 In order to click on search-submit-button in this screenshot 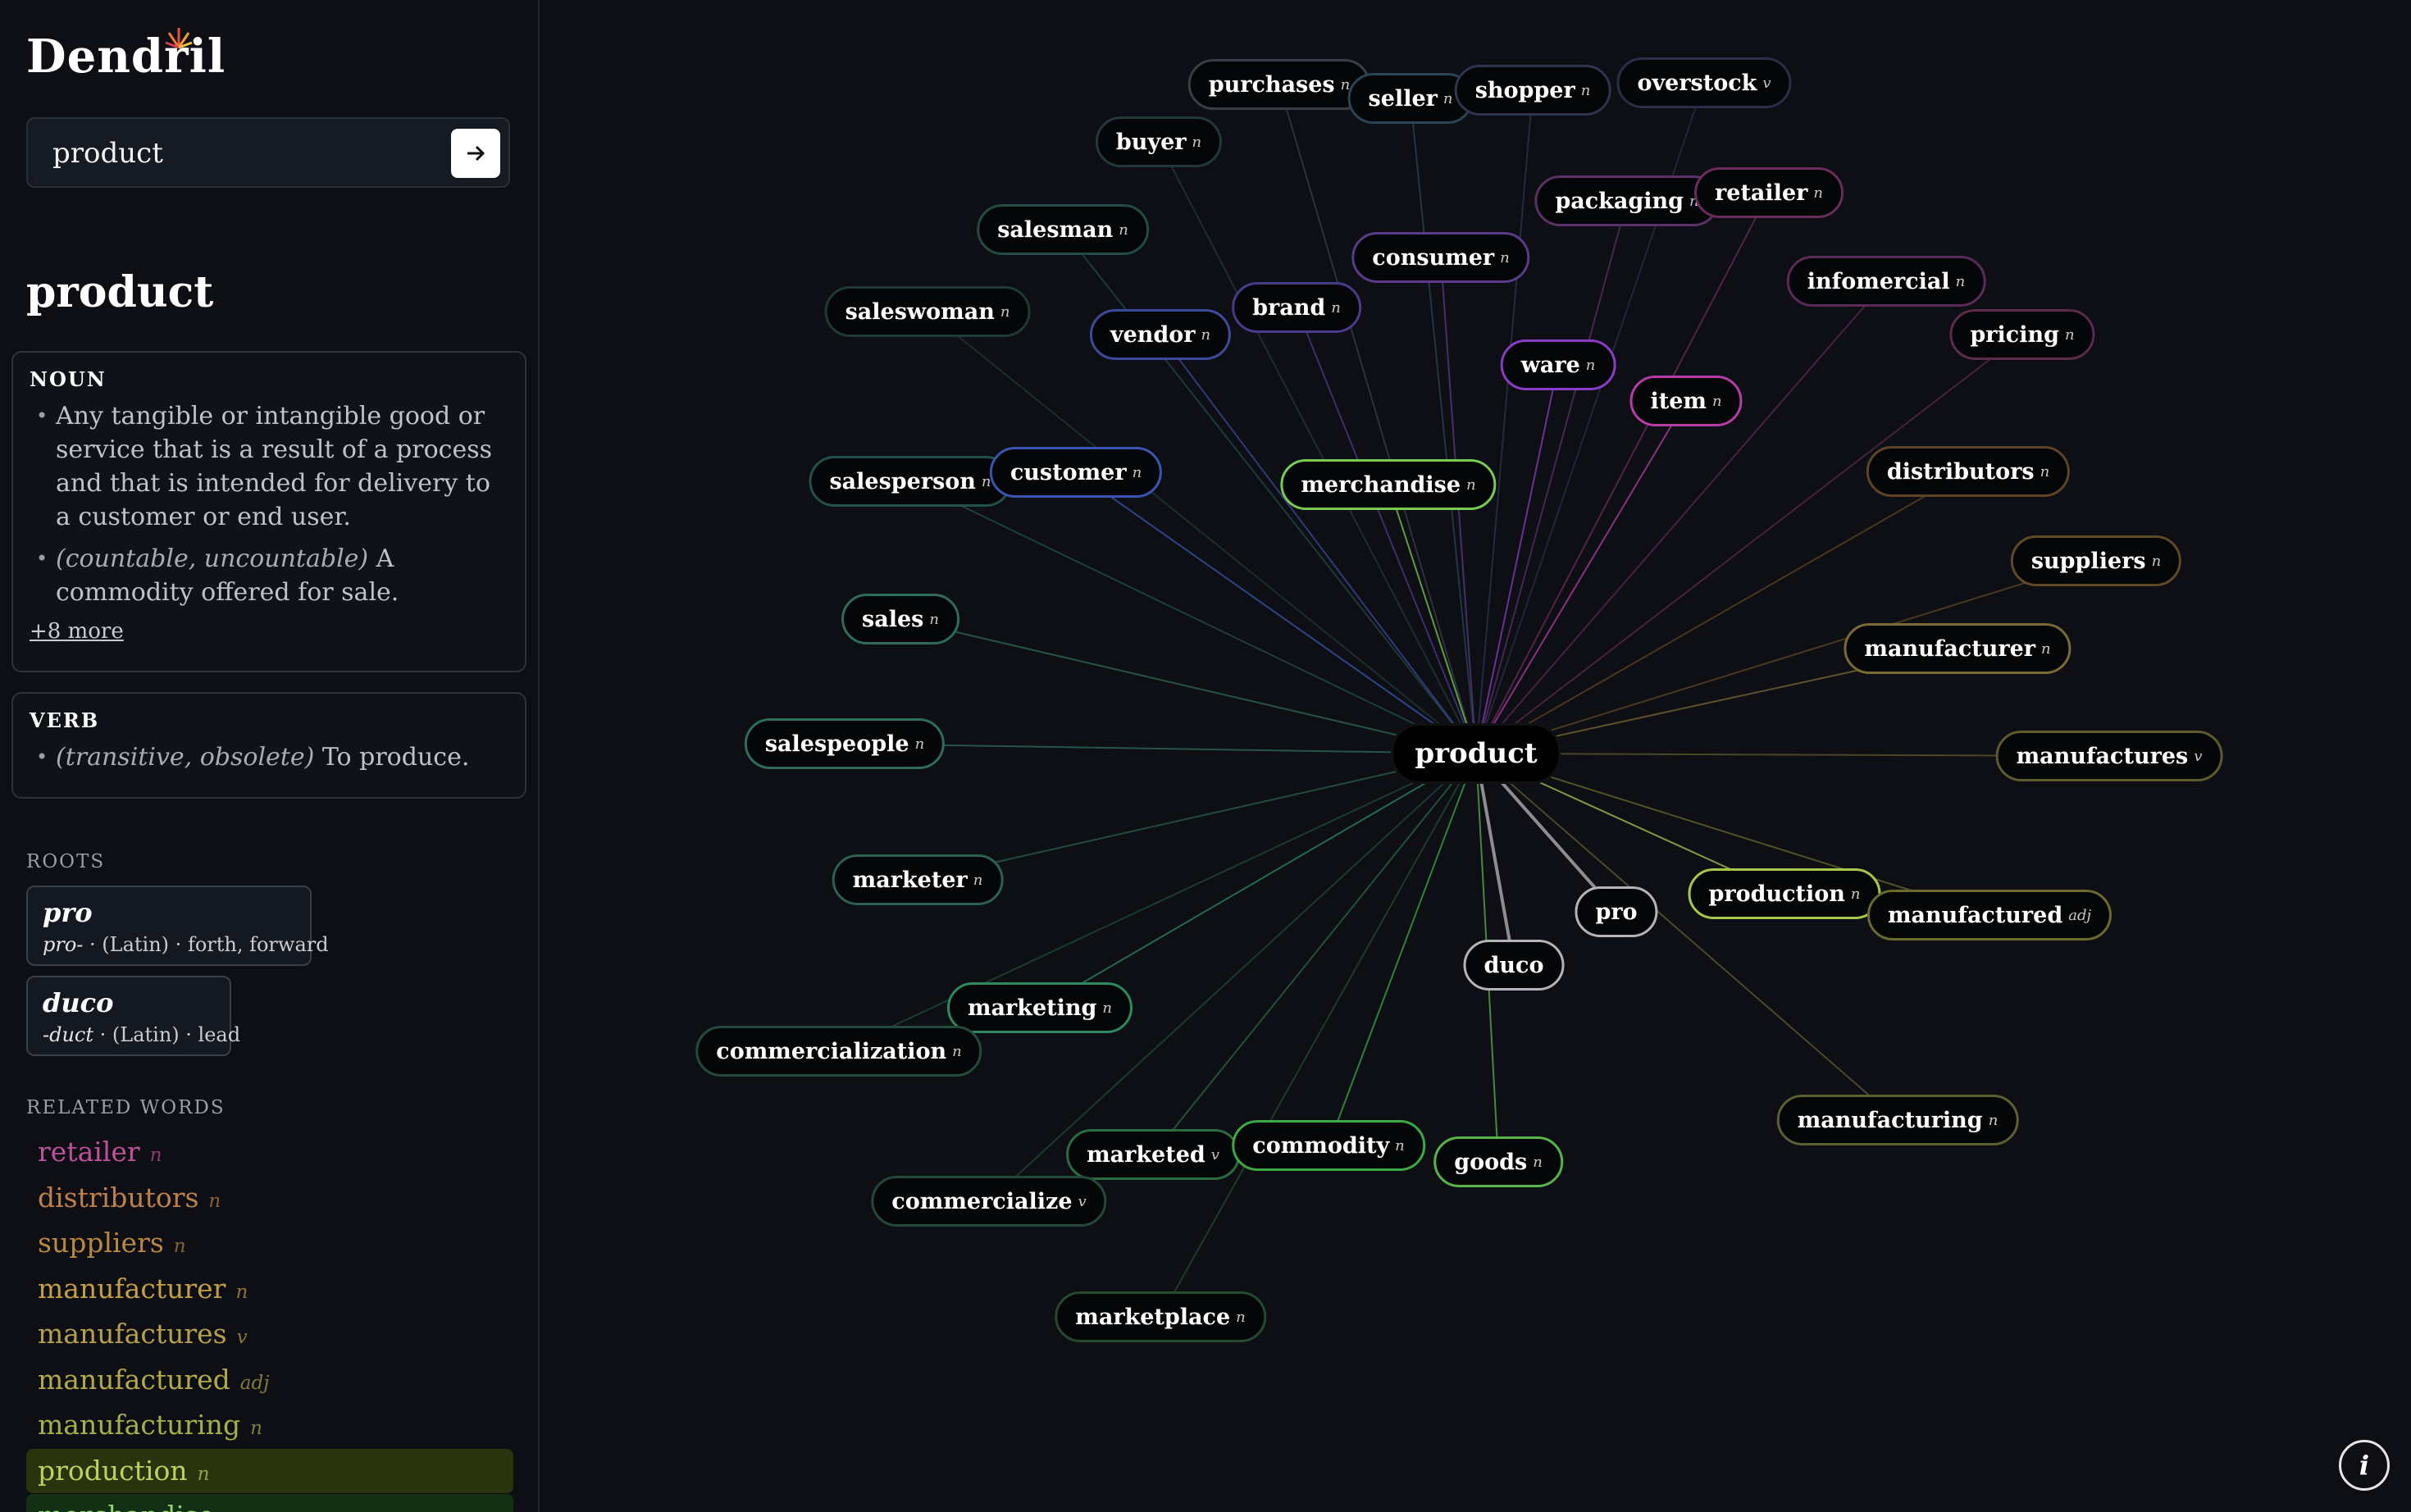, I will do `click(475, 153)`.